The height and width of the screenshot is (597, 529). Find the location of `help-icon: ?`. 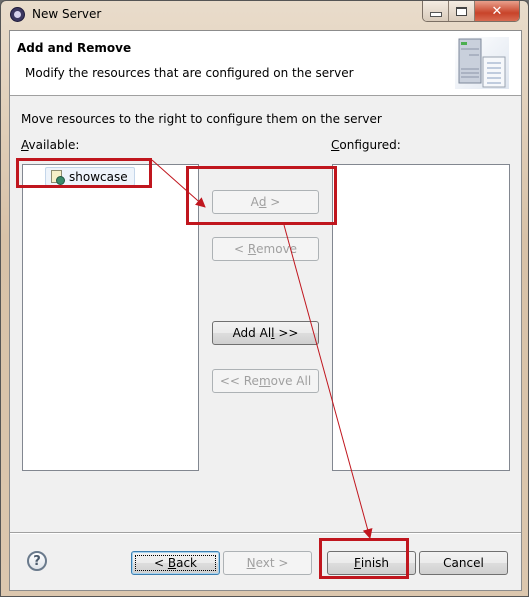

help-icon: ? is located at coordinates (37, 561).